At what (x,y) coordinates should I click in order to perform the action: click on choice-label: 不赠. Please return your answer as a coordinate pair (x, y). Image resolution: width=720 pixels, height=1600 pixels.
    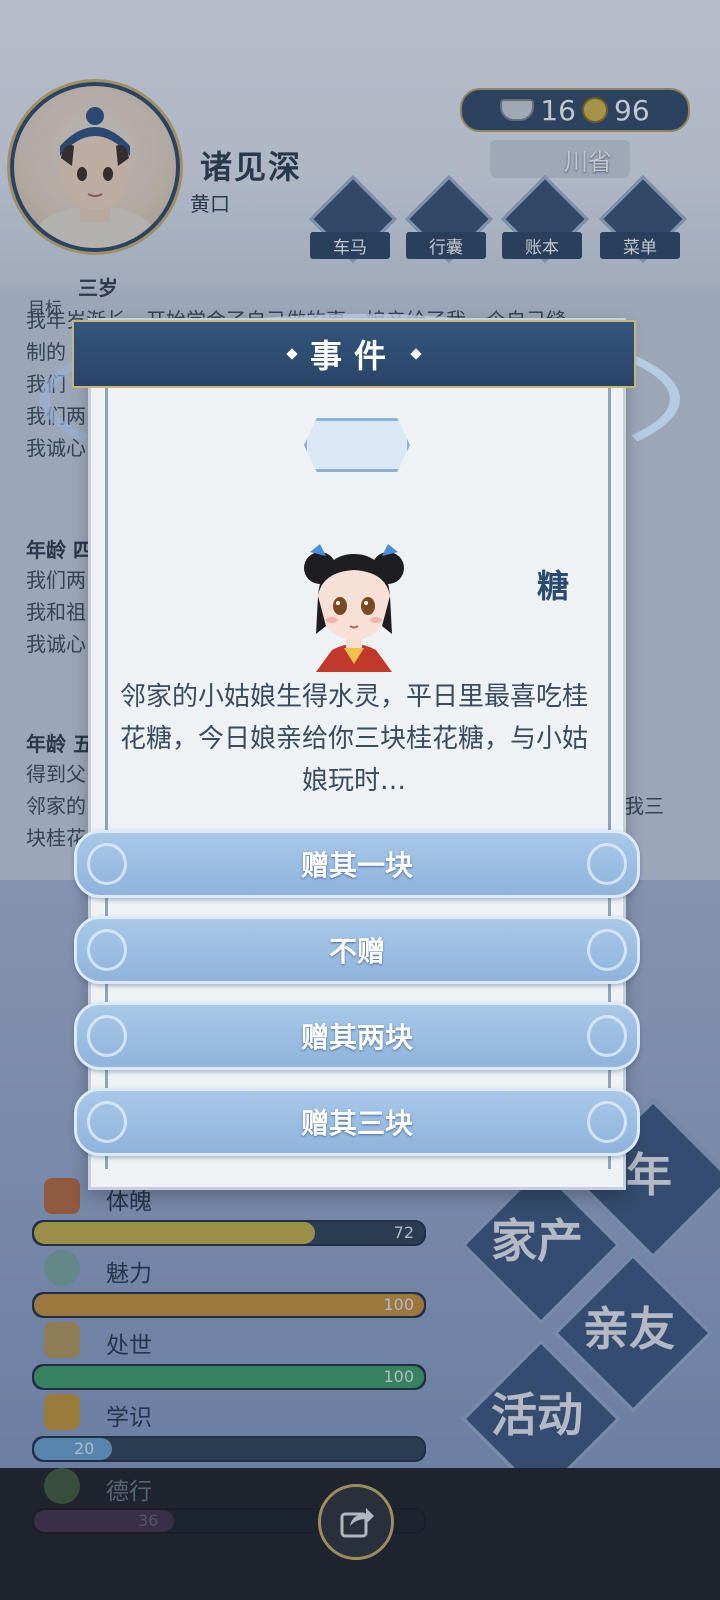
    Looking at the image, I should click on (356, 951).